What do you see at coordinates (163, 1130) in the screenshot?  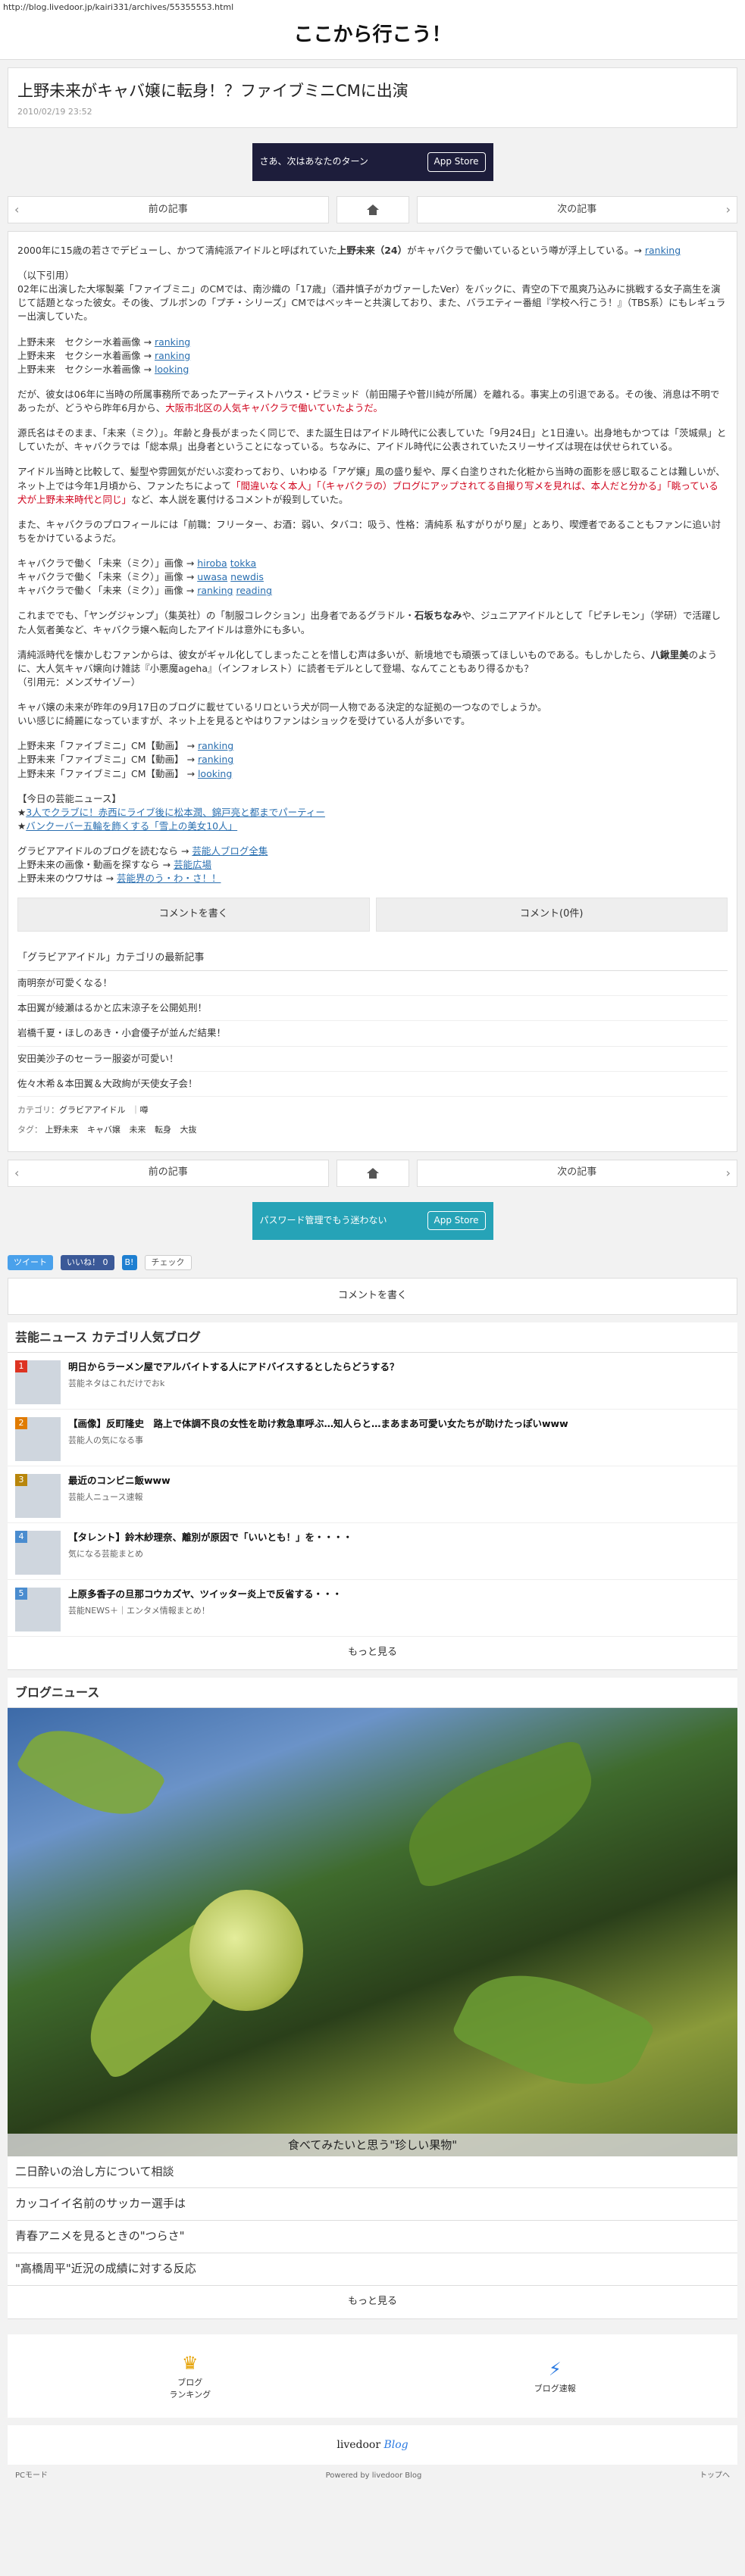 I see `tag-link: 転身` at bounding box center [163, 1130].